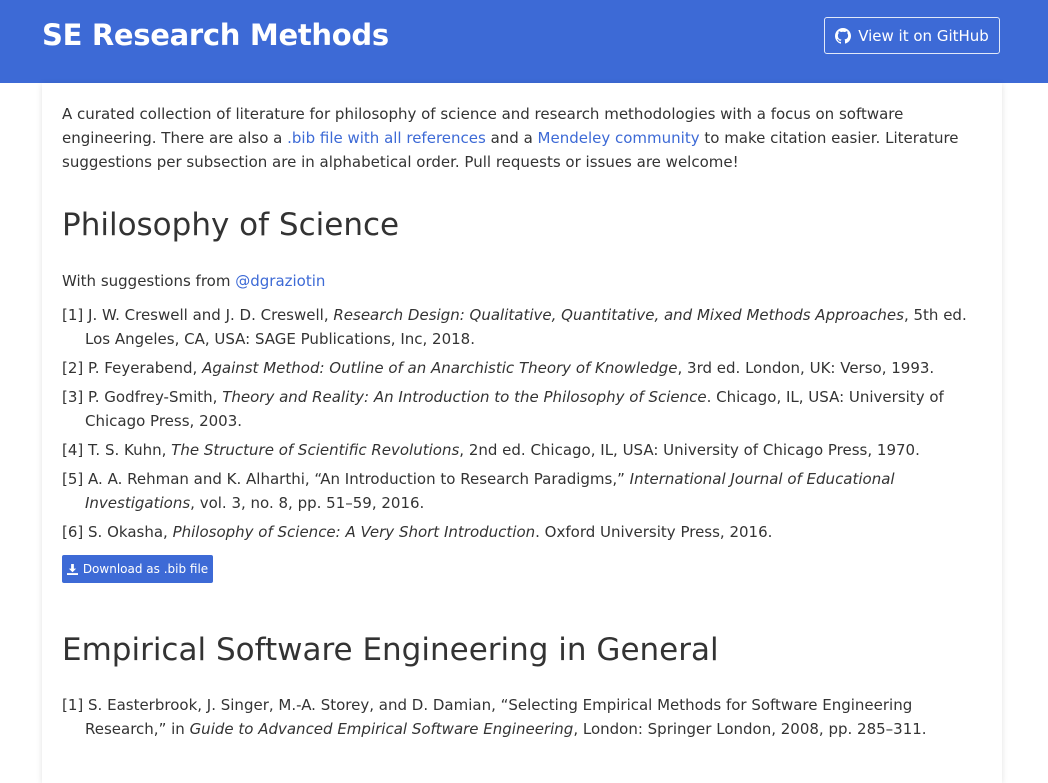 This screenshot has height=783, width=1048. Describe the element at coordinates (806, 368) in the screenshot. I see `reference-details: , 3rd ed. London, UK: Verso, 1993.` at that location.